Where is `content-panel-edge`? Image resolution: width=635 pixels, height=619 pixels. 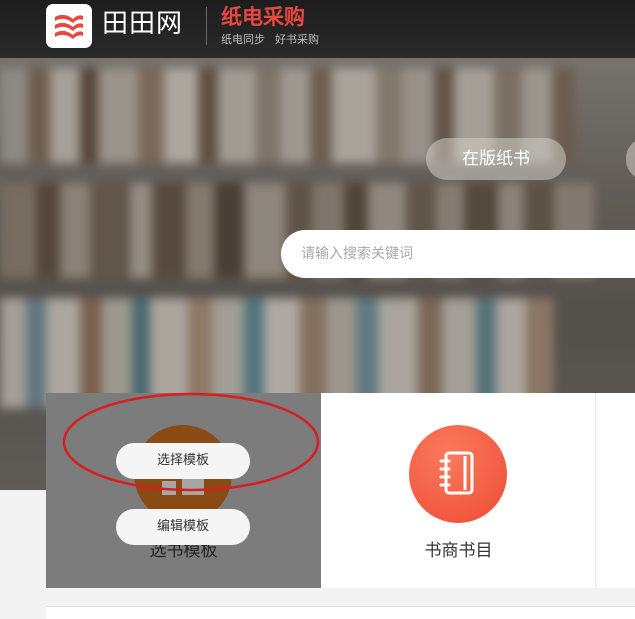
content-panel-edge is located at coordinates (340, 612).